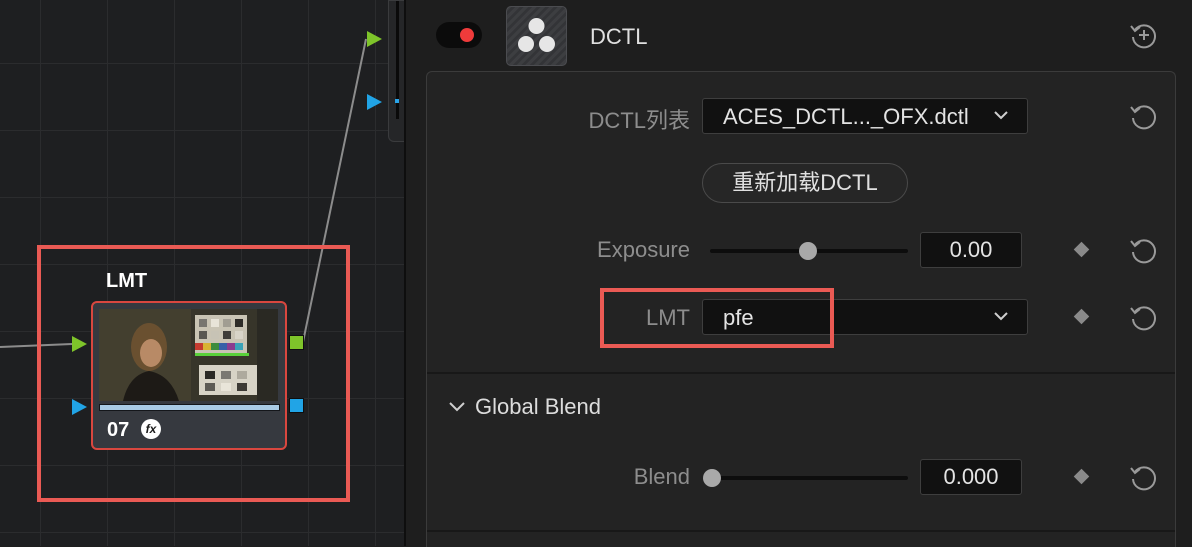 The height and width of the screenshot is (547, 1192). I want to click on node-alpha-input-connector, so click(79, 407).